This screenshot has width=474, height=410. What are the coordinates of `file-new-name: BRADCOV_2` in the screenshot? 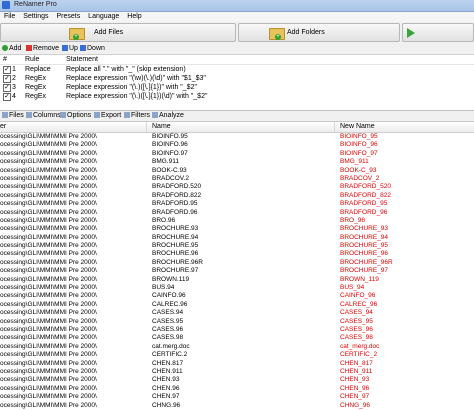 It's located at (360, 178).